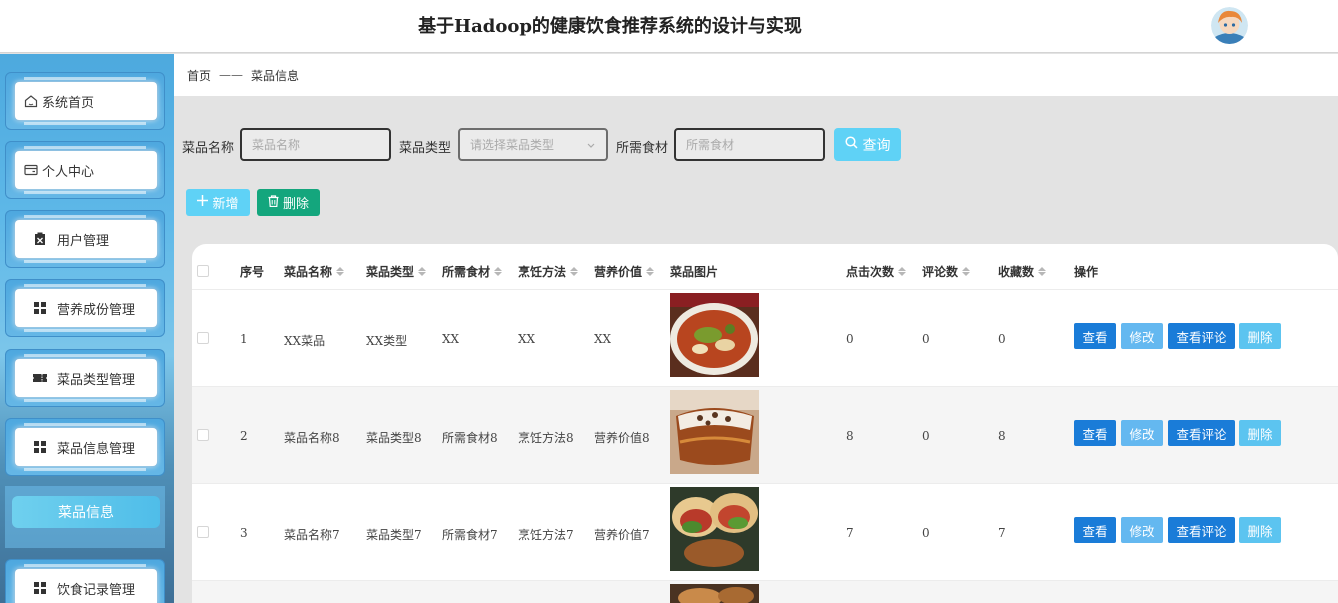 The height and width of the screenshot is (603, 1338). Describe the element at coordinates (876, 271) in the screenshot. I see `col-clicks: 点击次数` at that location.